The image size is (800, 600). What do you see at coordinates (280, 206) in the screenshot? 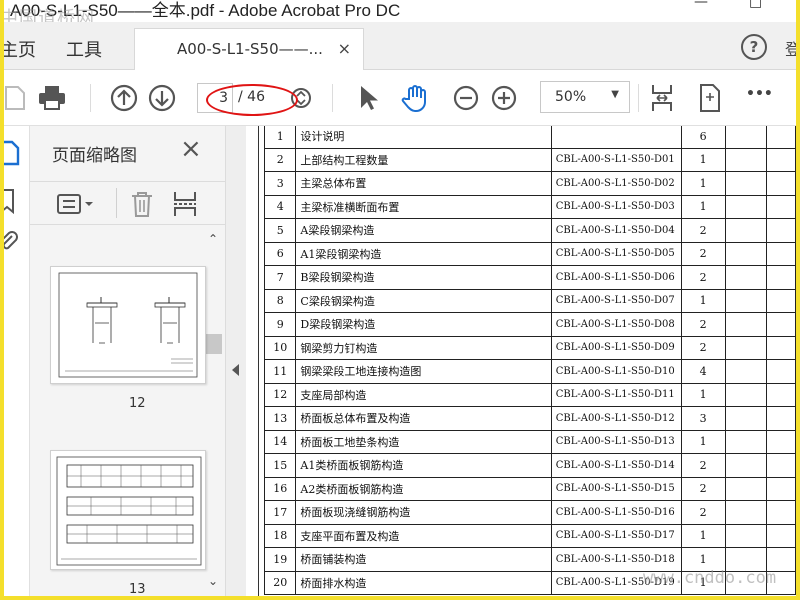
I see `row-number: 4` at bounding box center [280, 206].